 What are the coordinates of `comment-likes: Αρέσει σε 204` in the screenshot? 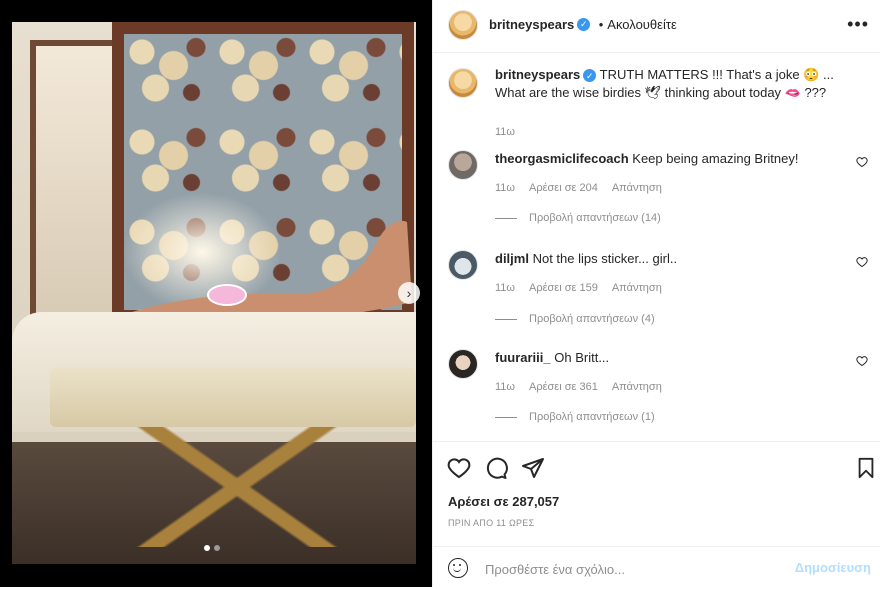 It's located at (563, 188).